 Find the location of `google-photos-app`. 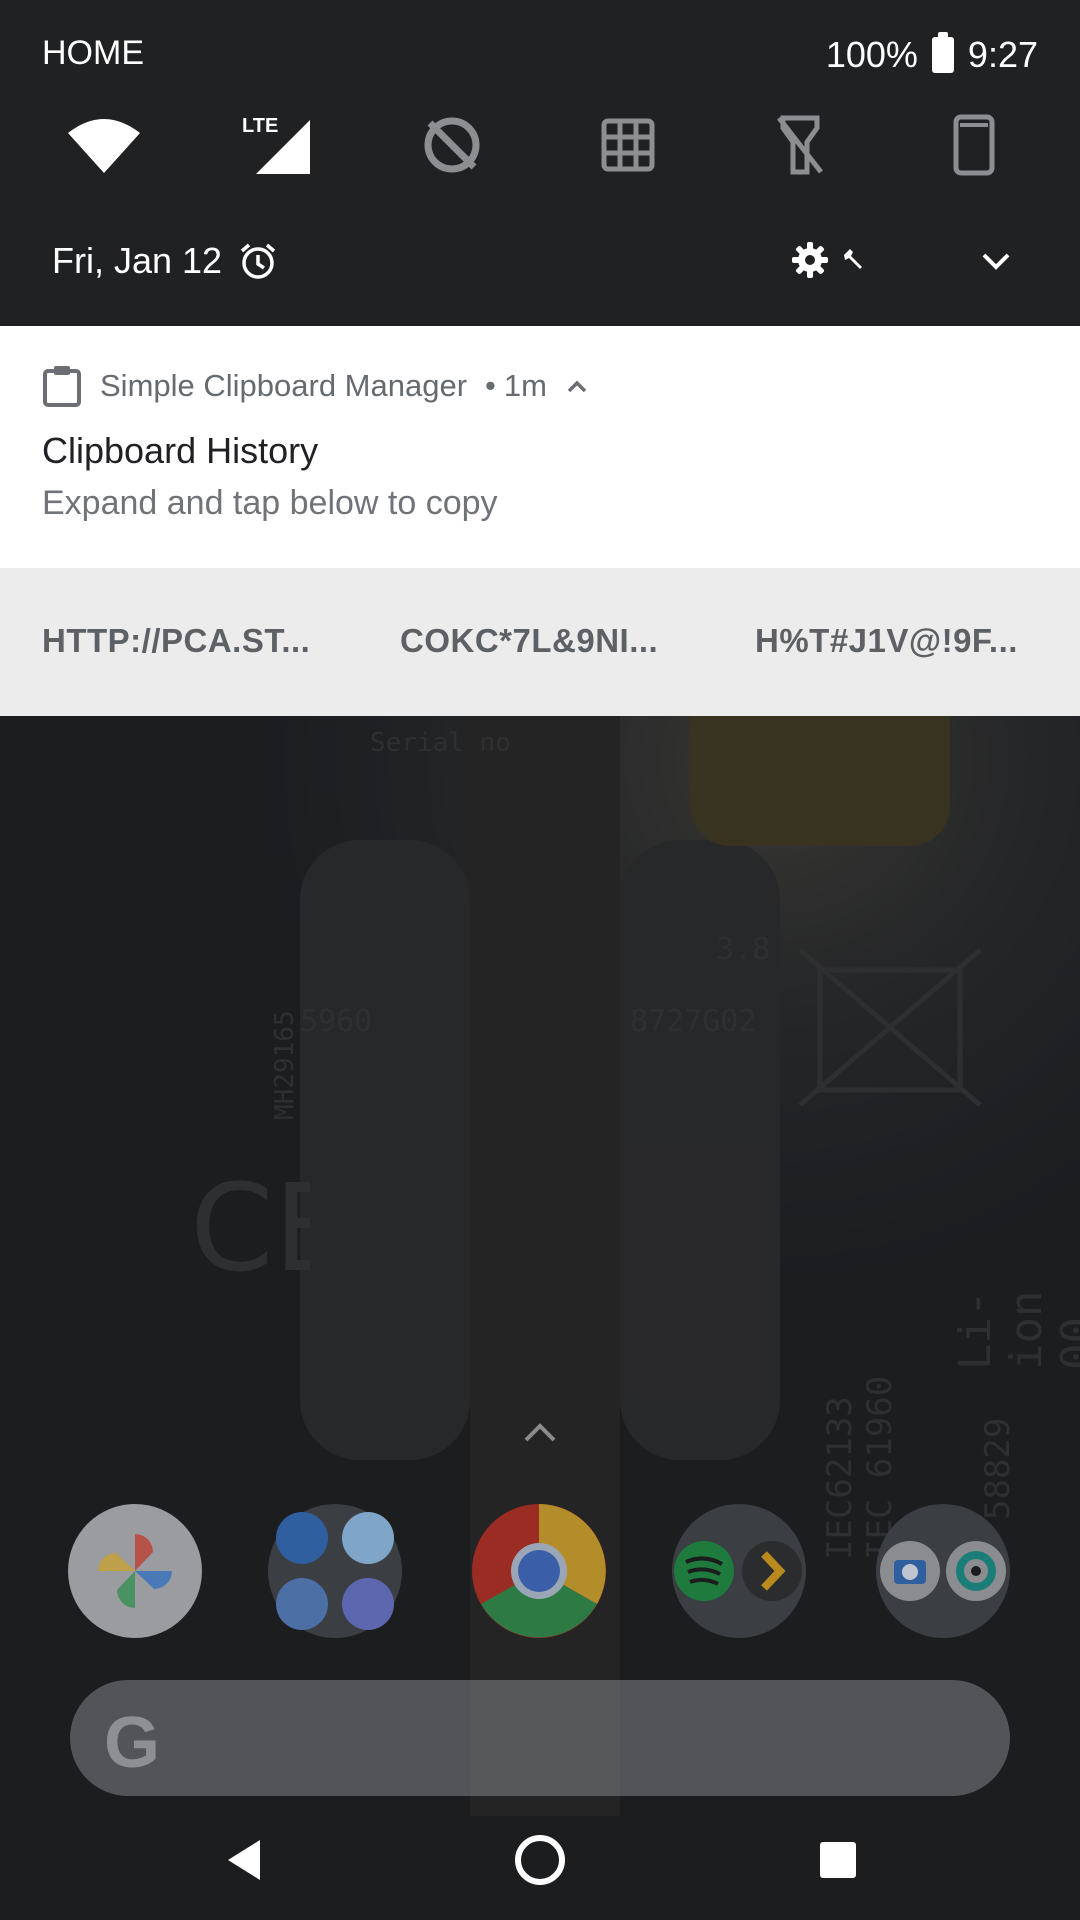

google-photos-app is located at coordinates (135, 1571).